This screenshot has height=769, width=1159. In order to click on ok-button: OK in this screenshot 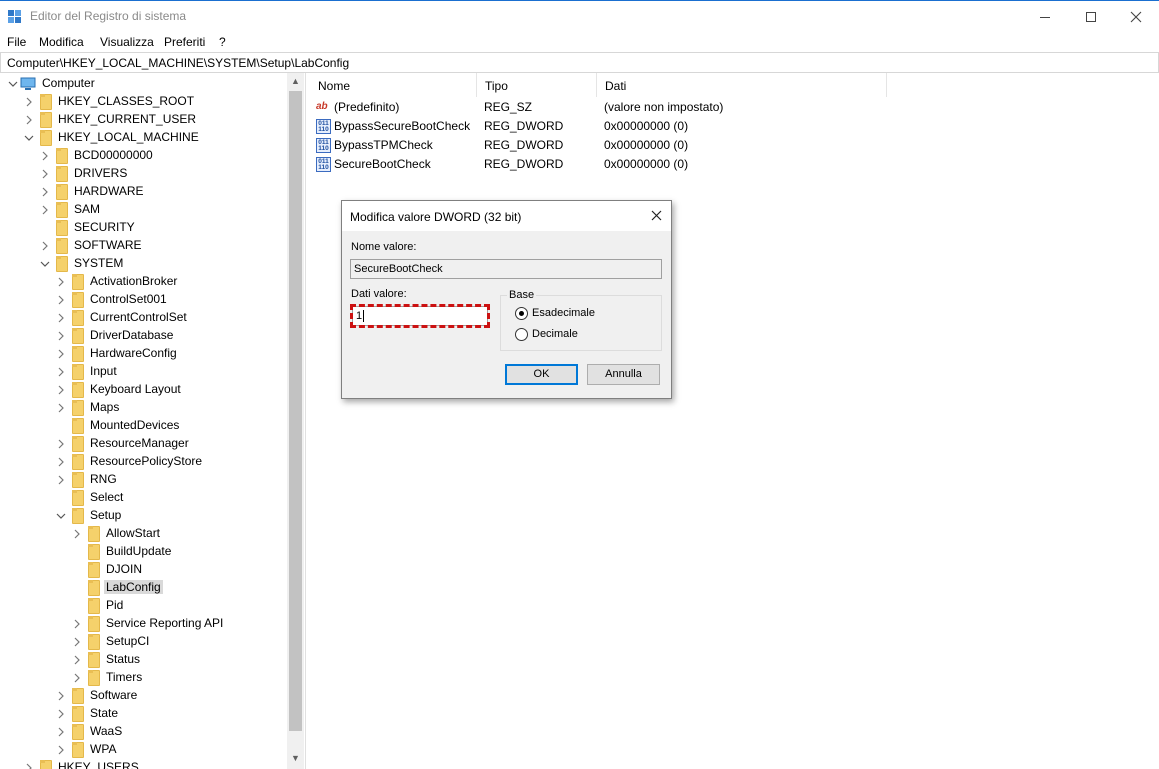, I will do `click(541, 374)`.